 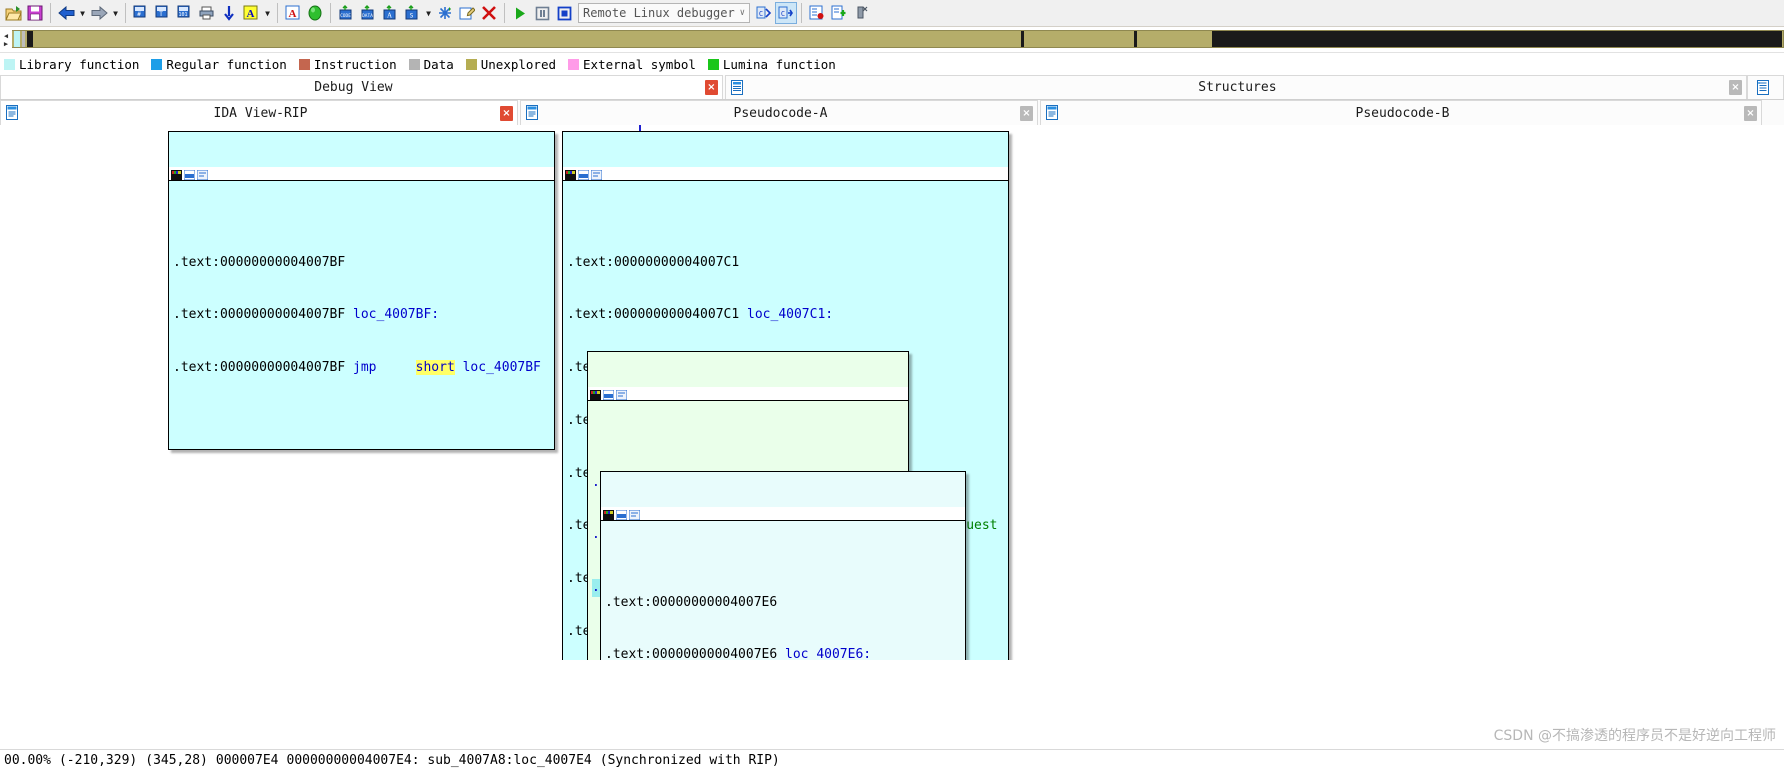 I want to click on tab-debug-view-close-icon: ×, so click(x=711, y=87).